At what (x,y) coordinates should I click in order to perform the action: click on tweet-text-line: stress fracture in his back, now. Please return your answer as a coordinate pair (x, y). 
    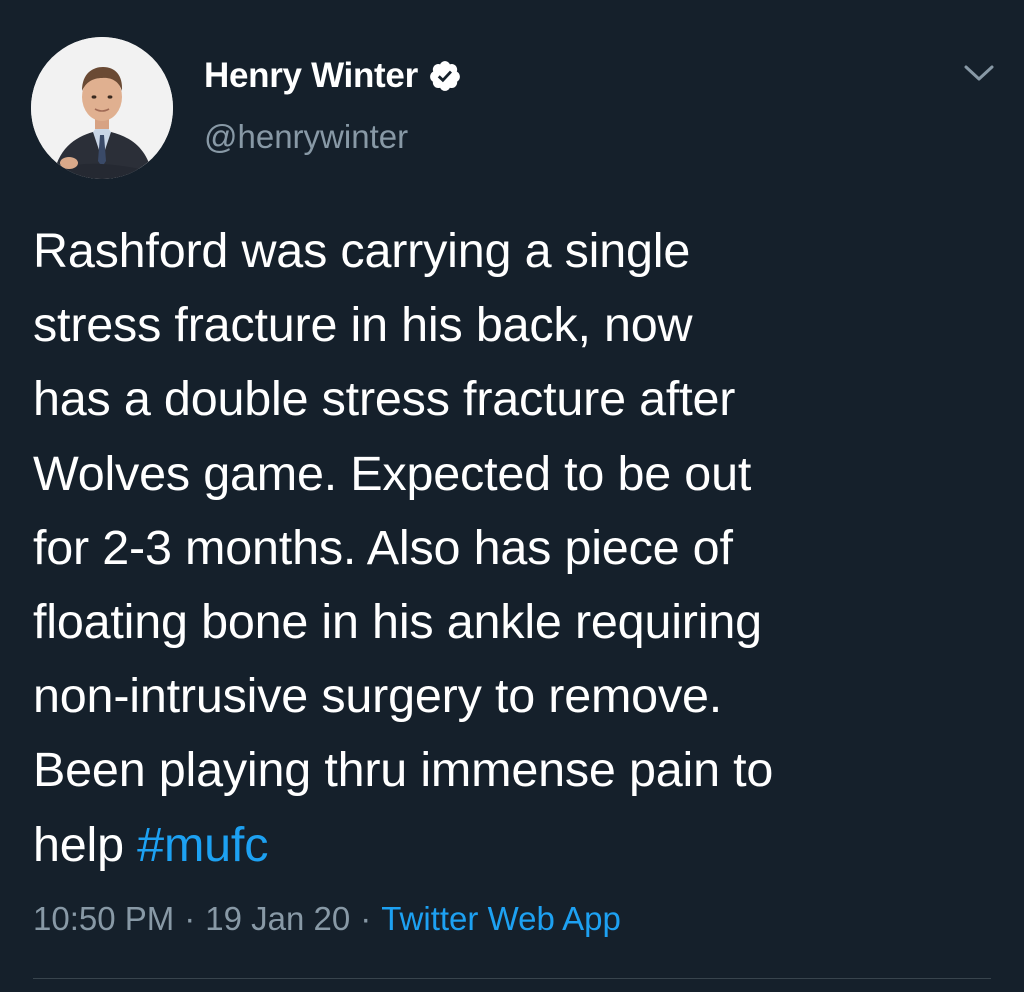
    Looking at the image, I should click on (363, 325).